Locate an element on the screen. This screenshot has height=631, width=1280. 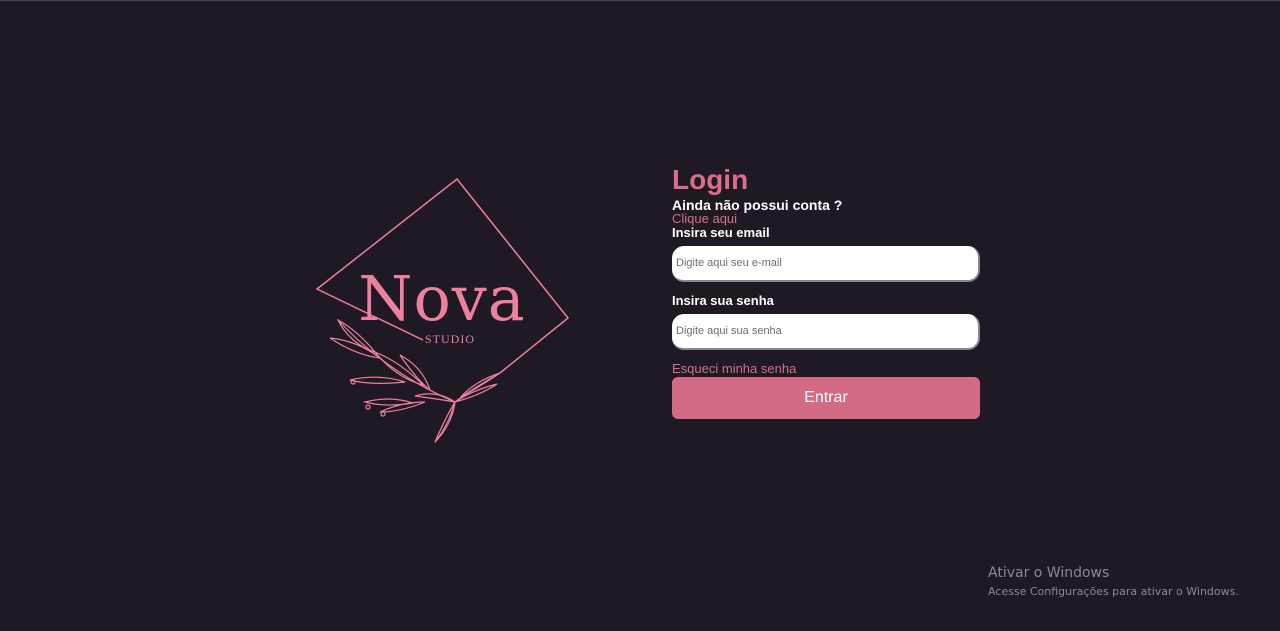
email-field is located at coordinates (826, 264).